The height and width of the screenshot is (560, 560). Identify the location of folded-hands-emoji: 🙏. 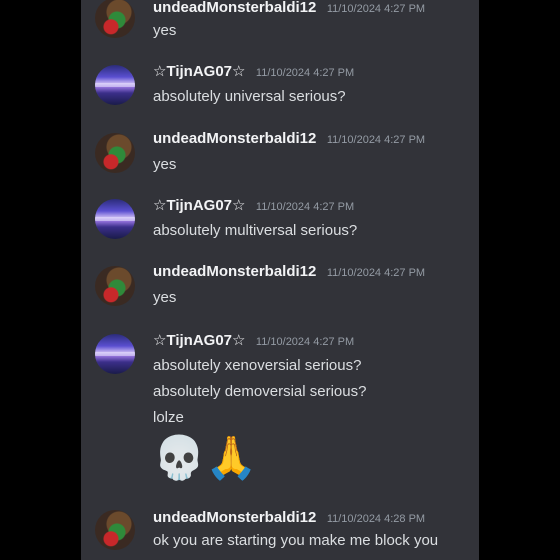
(231, 458).